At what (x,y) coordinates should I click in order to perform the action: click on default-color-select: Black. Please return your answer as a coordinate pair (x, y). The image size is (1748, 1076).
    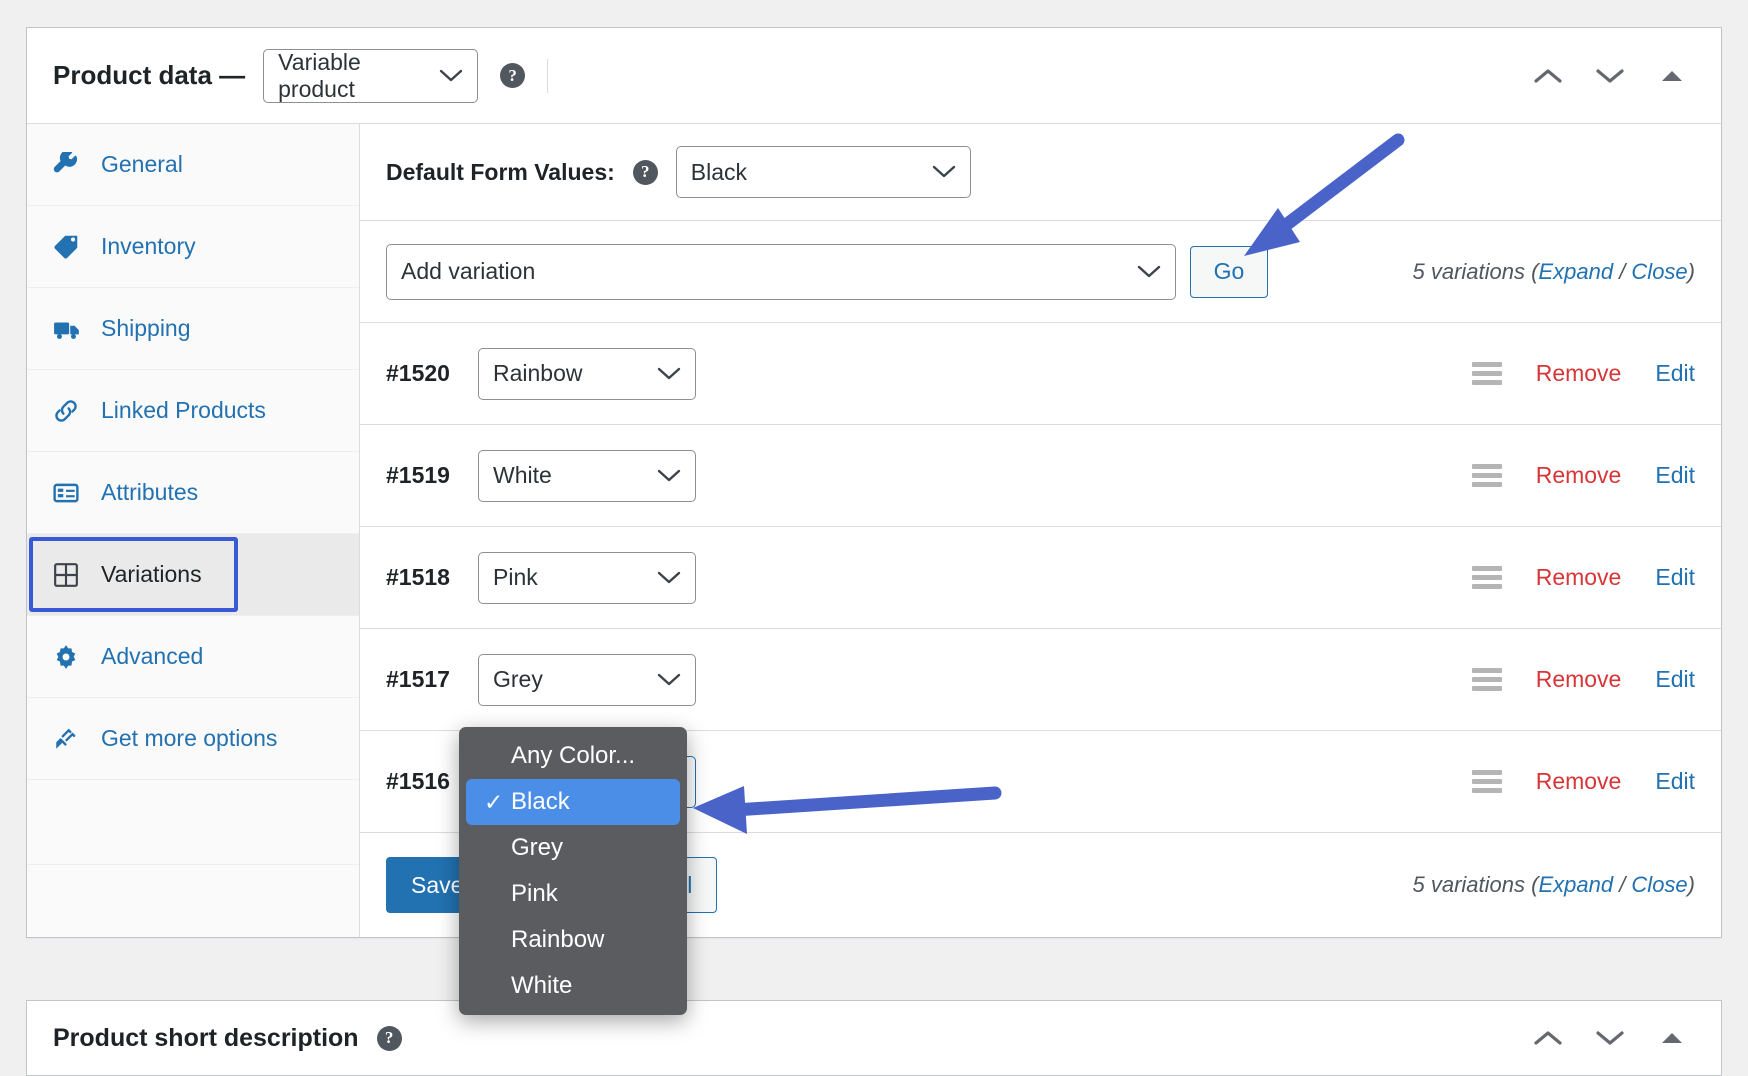
    Looking at the image, I should click on (823, 172).